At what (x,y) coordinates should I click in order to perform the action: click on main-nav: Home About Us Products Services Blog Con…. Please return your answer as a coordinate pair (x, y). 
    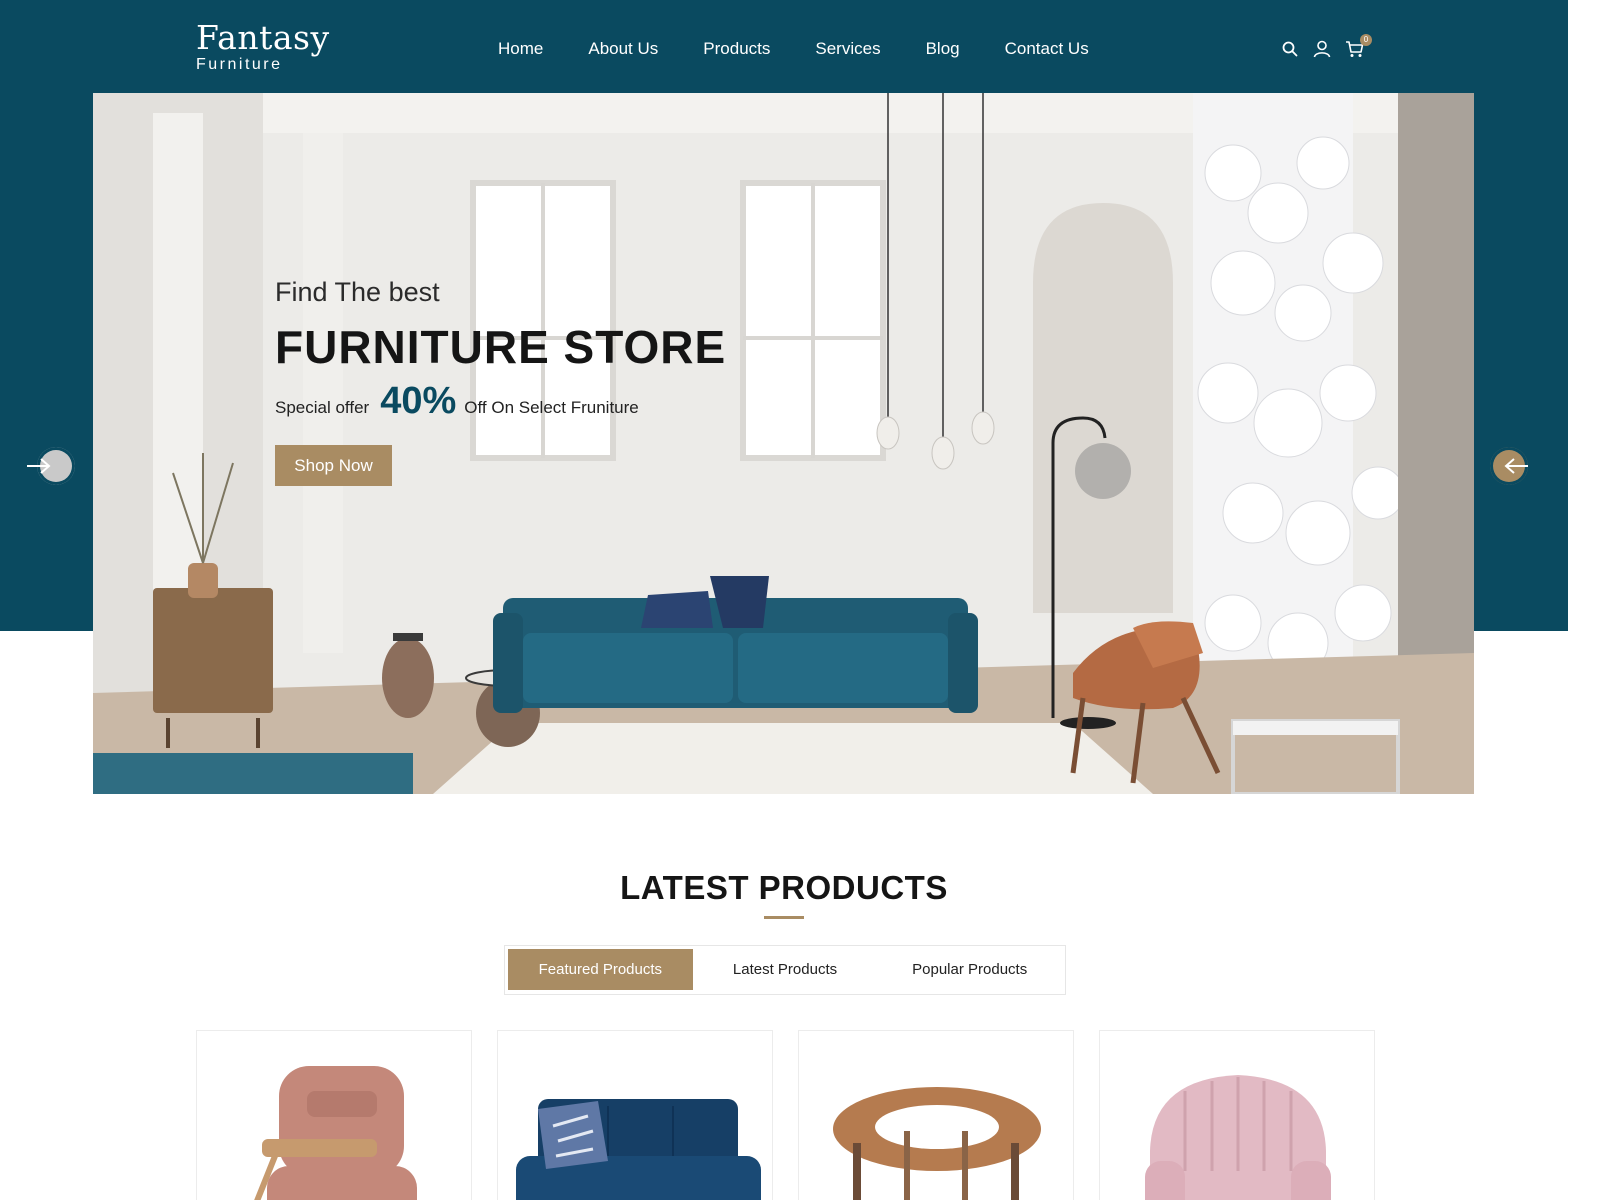
    Looking at the image, I should click on (793, 49).